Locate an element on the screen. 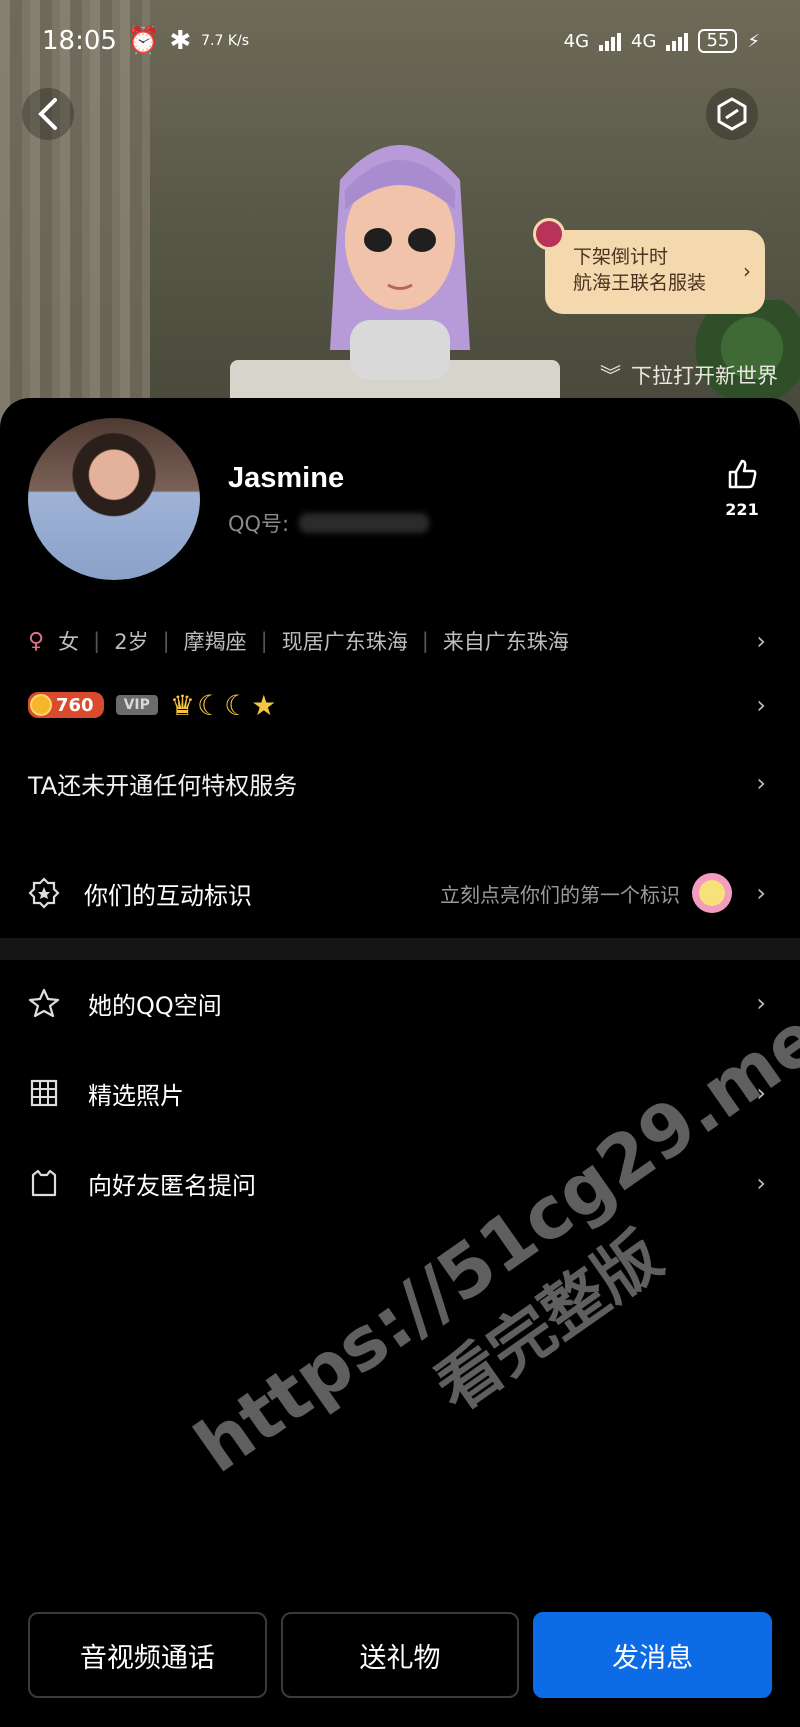 The height and width of the screenshot is (1727, 800). grid-icon is located at coordinates (44, 1093).